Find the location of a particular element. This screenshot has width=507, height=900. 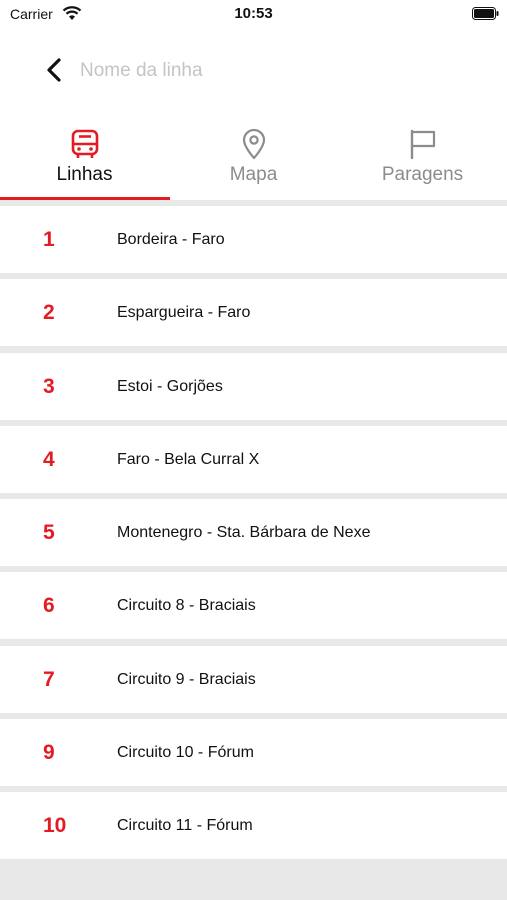

clock: 10:53 is located at coordinates (253, 13).